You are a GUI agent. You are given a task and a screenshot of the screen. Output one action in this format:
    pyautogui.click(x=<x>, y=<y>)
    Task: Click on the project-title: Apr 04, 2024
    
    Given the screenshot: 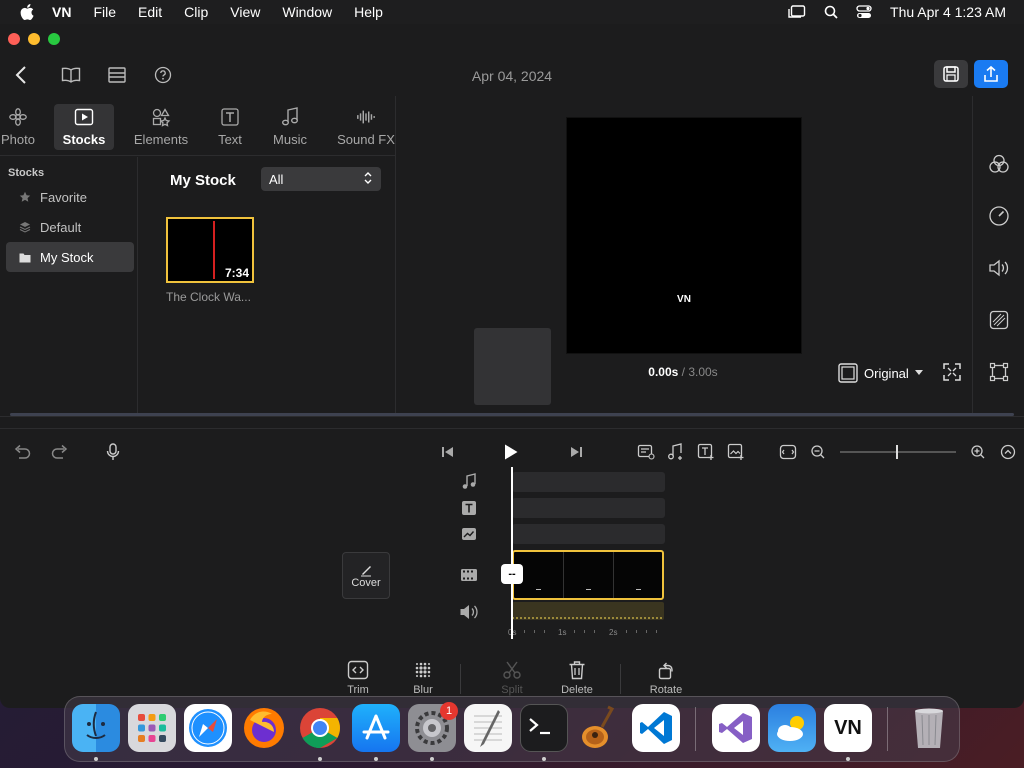 What is the action you would take?
    pyautogui.click(x=512, y=76)
    